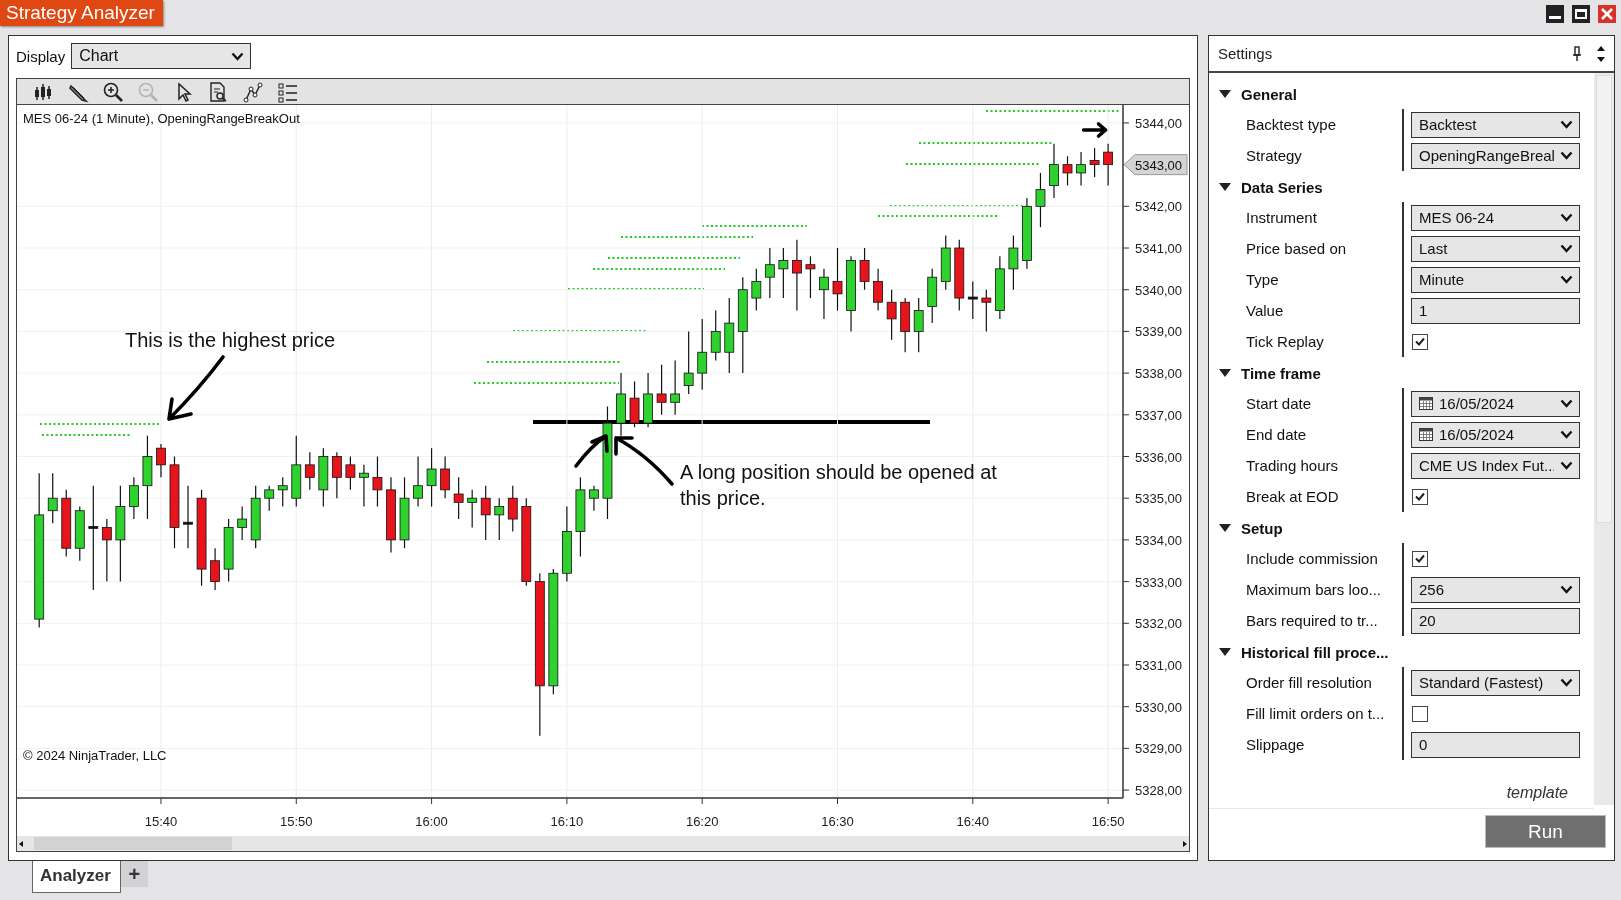 This screenshot has width=1621, height=900. Describe the element at coordinates (1158, 499) in the screenshot. I see `y-tick-label: 5335,00` at that location.